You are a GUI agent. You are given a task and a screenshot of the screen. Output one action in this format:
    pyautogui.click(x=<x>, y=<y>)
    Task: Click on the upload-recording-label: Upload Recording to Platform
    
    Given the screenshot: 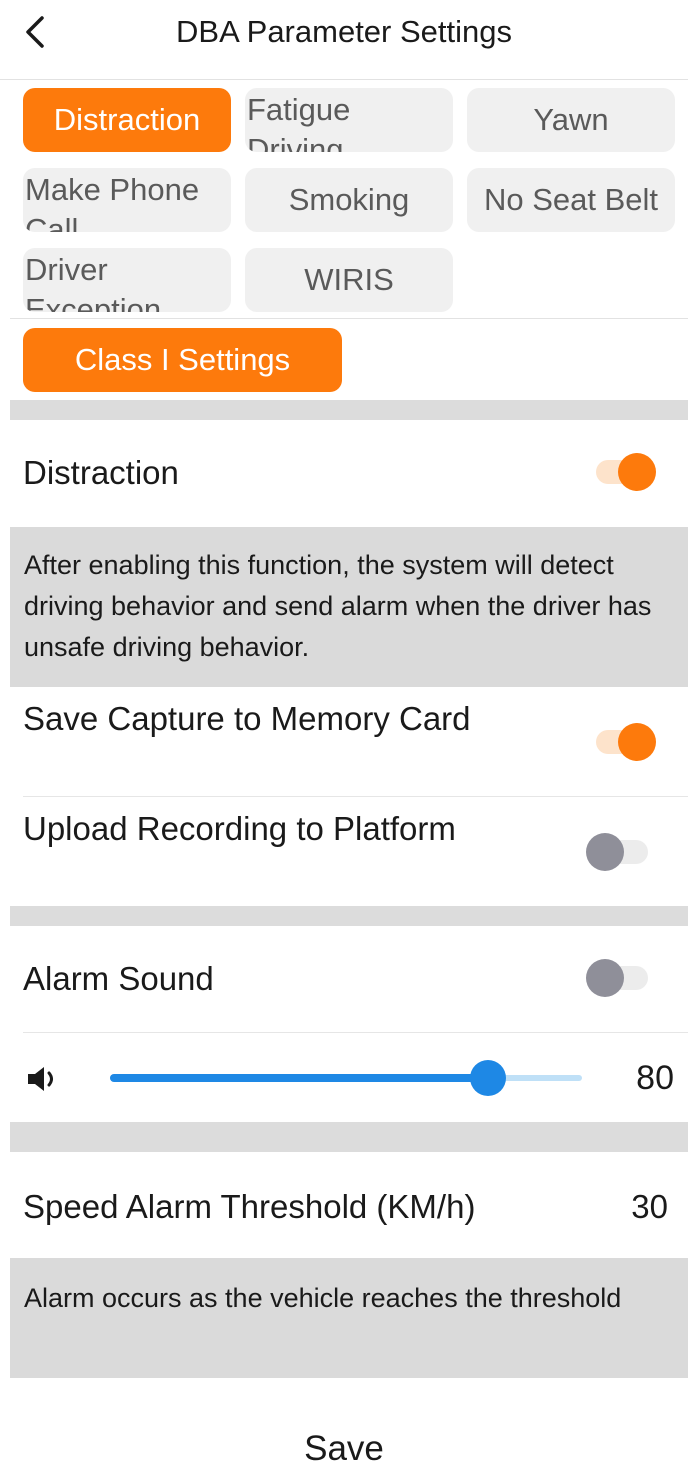 What is the action you would take?
    pyautogui.click(x=239, y=828)
    